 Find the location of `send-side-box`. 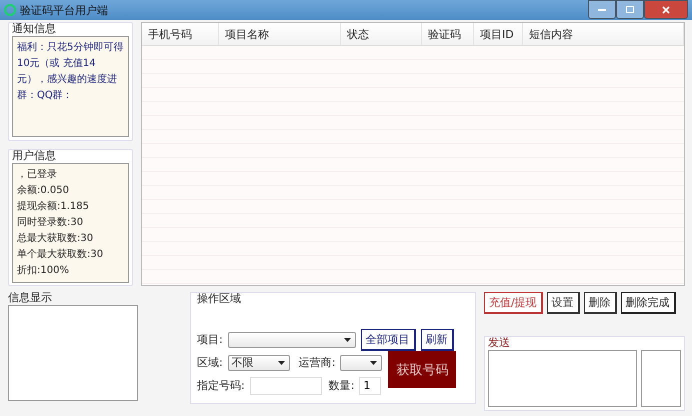

send-side-box is located at coordinates (661, 378).